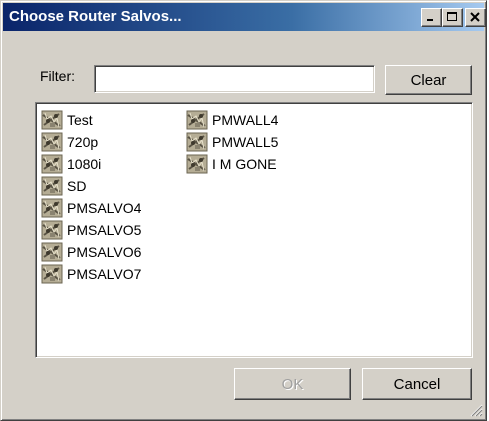 This screenshot has width=489, height=421. What do you see at coordinates (292, 384) in the screenshot?
I see `ok-button: OK` at bounding box center [292, 384].